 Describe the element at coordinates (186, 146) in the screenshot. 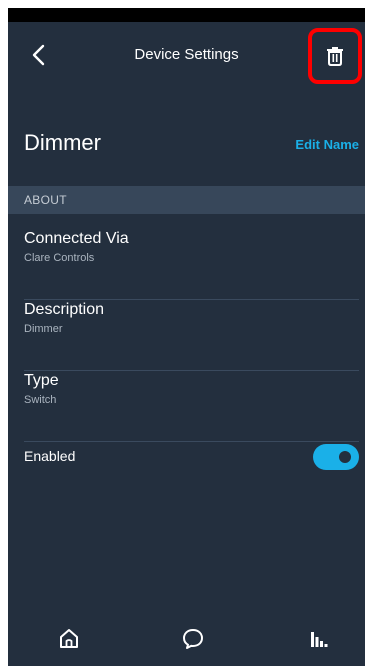

I see `device-name-row: Dimmer Edit Name` at that location.